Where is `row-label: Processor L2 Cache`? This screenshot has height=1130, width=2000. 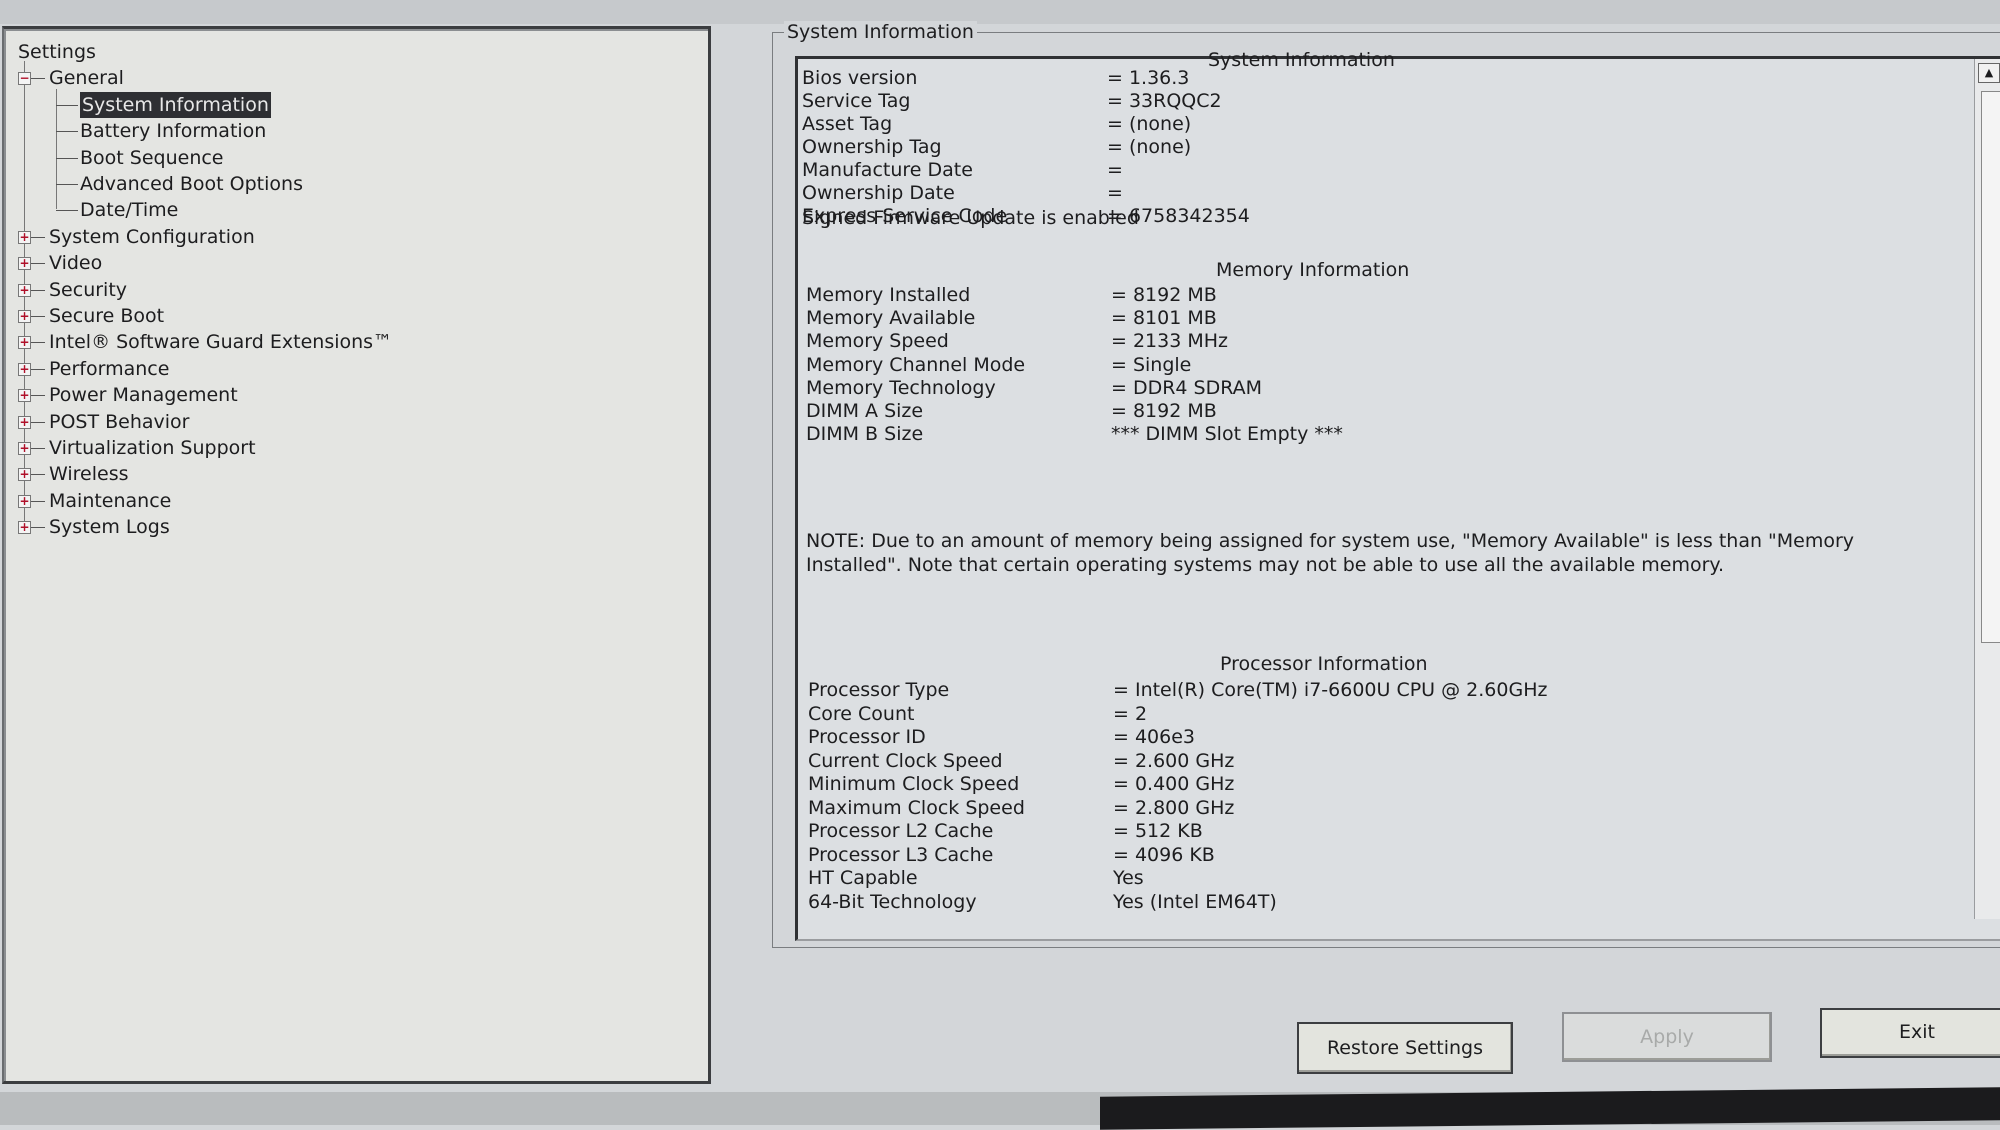
row-label: Processor L2 Cache is located at coordinates (901, 831).